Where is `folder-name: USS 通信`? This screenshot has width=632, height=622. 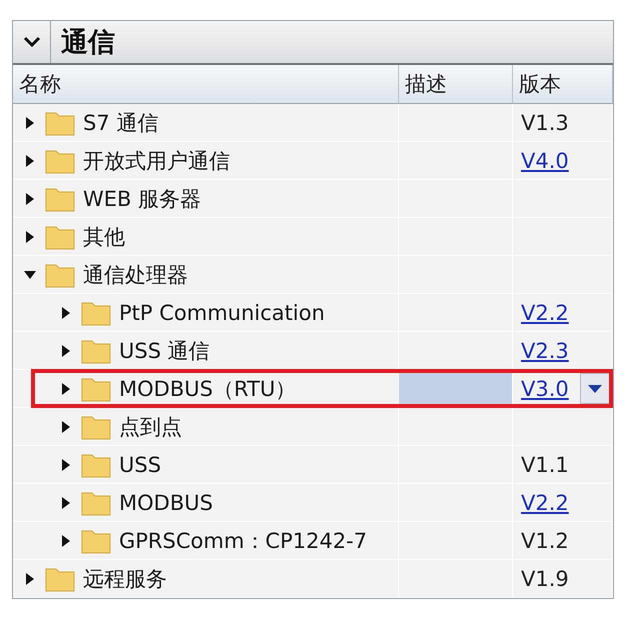 folder-name: USS 通信 is located at coordinates (164, 351).